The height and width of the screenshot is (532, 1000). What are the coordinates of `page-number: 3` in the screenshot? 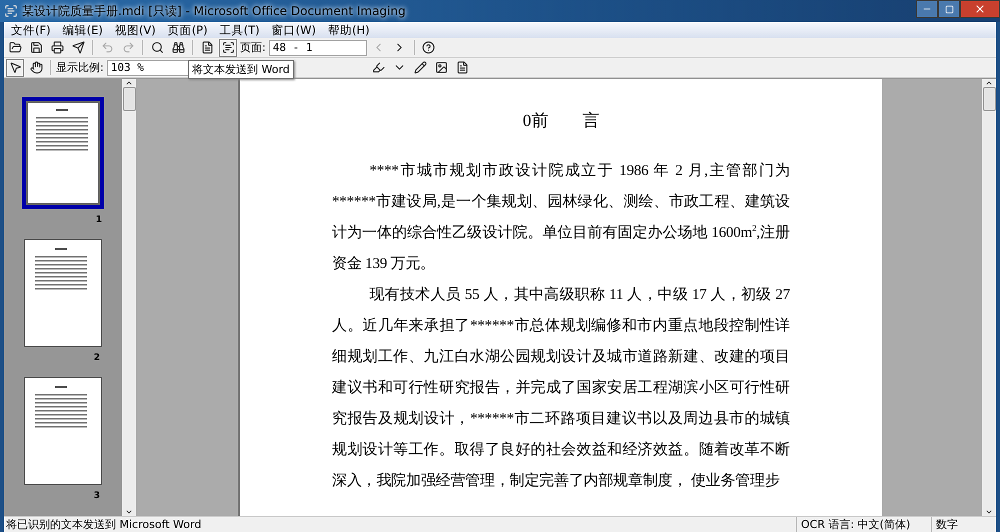 It's located at (97, 496).